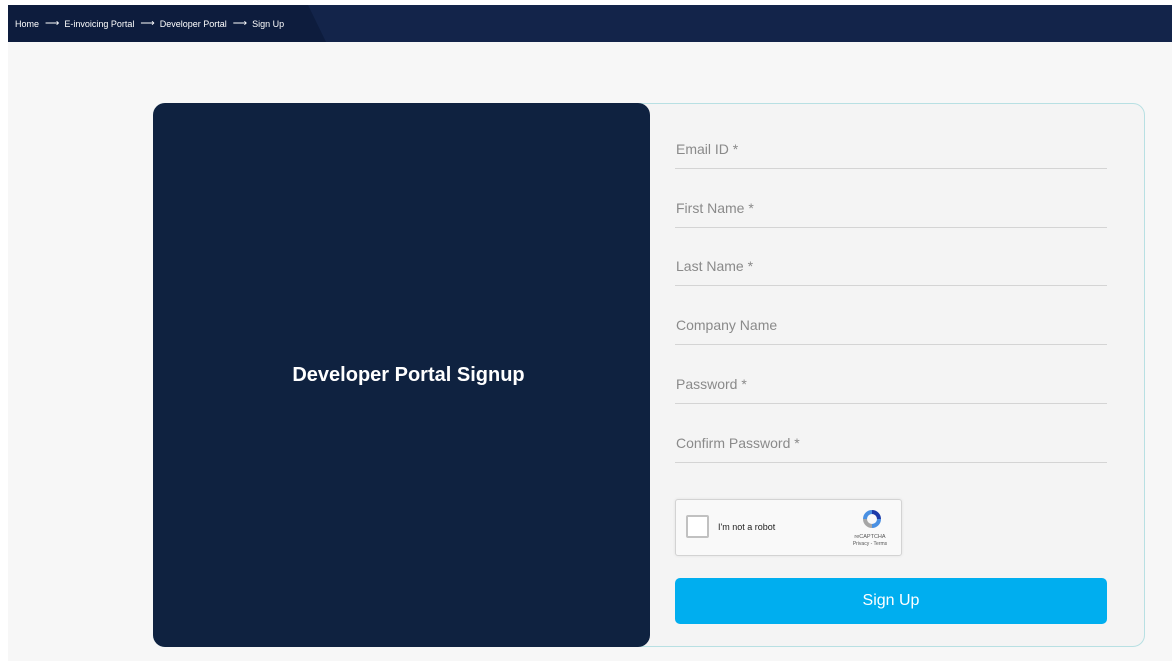 This screenshot has height=661, width=1172. I want to click on recaptcha-privacy-terms-link: Privacy - Terms, so click(870, 544).